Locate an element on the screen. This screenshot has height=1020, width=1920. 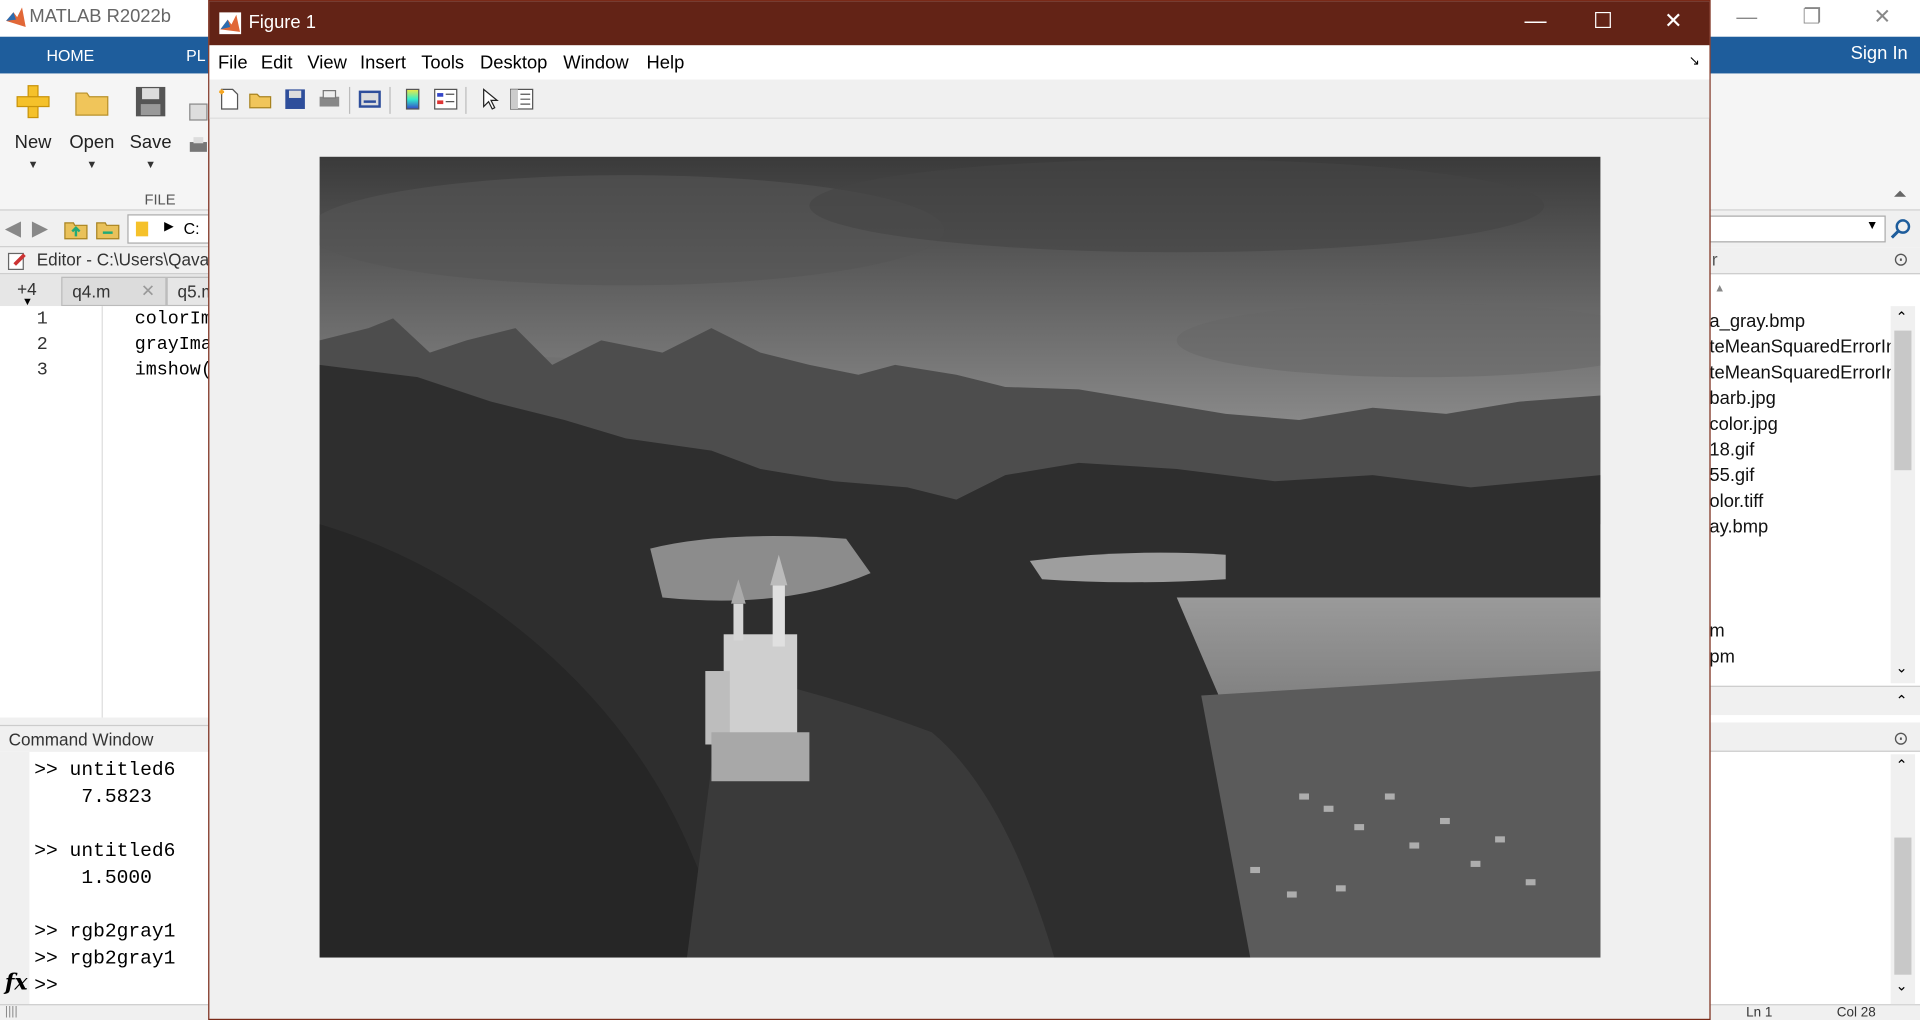
figure-close-icon: ✕ is located at coordinates (1673, 22).